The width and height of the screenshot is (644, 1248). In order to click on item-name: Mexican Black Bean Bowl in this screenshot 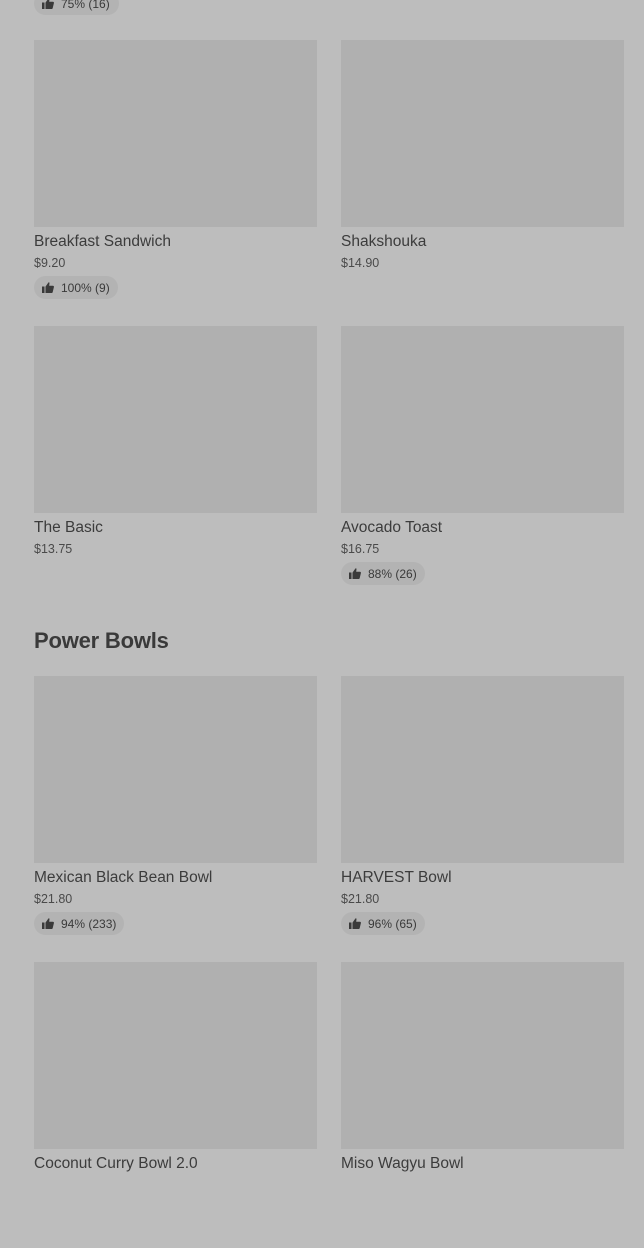, I will do `click(175, 878)`.